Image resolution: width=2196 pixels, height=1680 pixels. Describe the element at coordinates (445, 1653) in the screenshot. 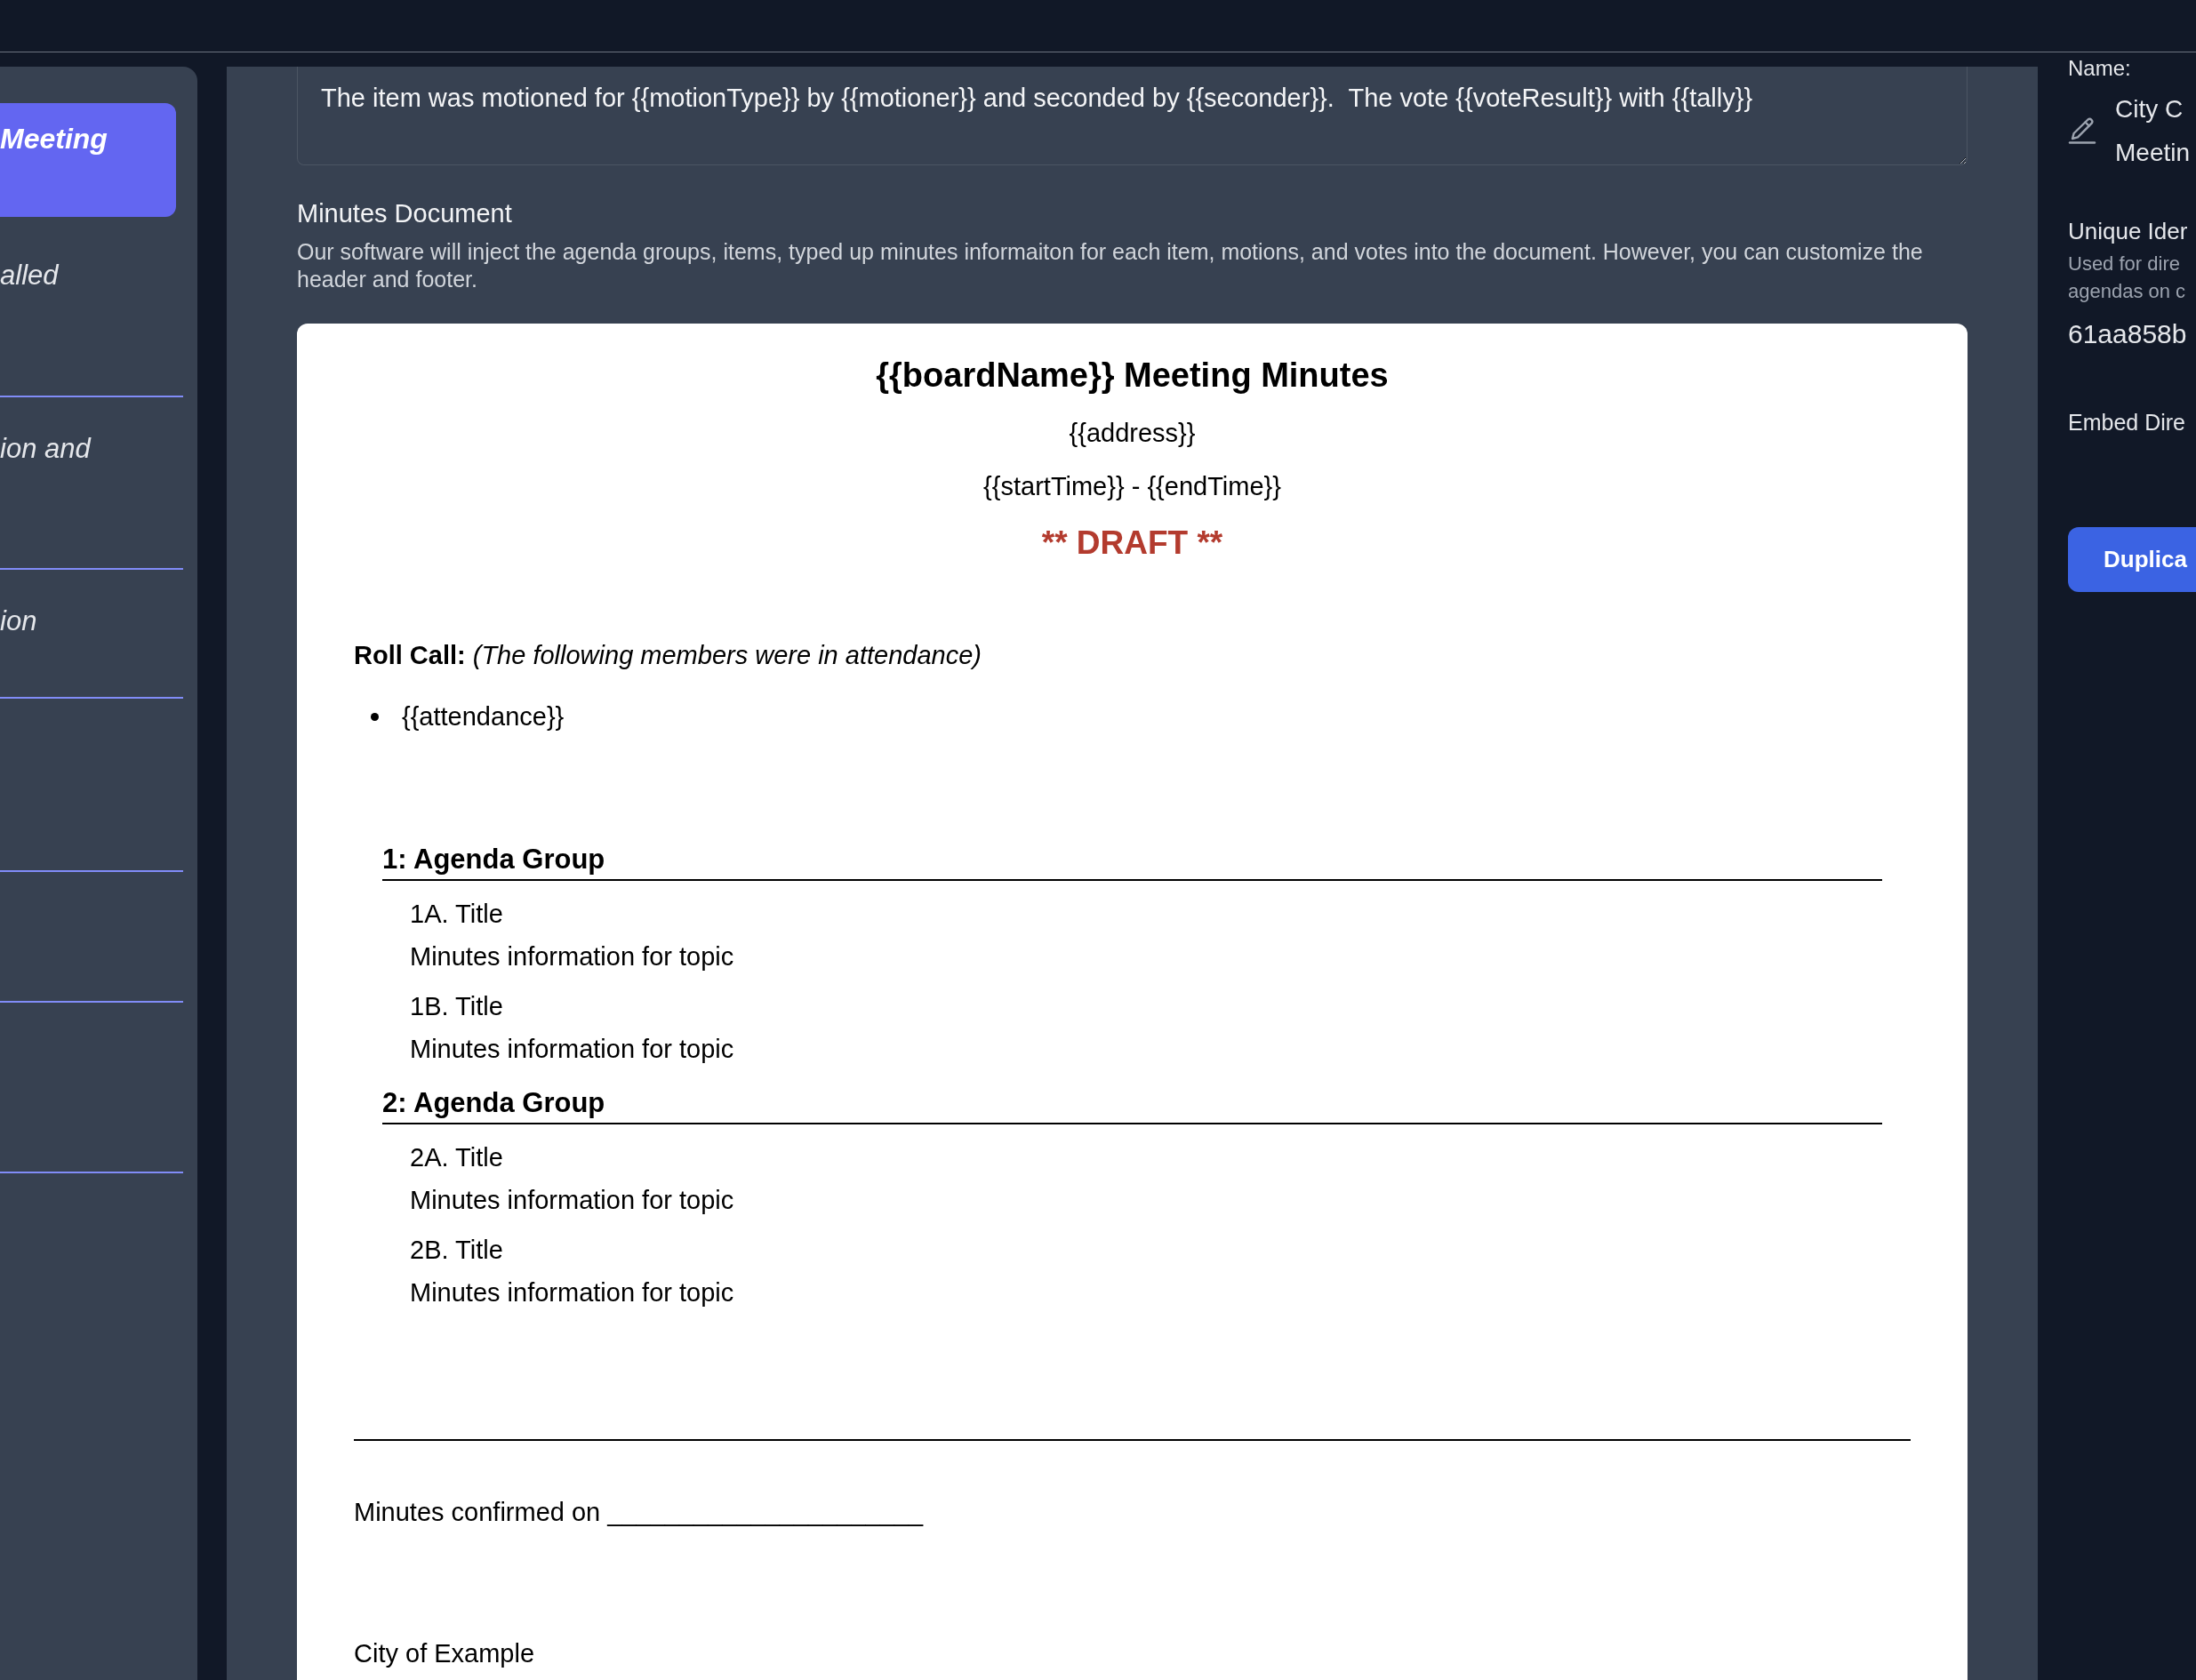

I see `footer-text: City of Example` at that location.